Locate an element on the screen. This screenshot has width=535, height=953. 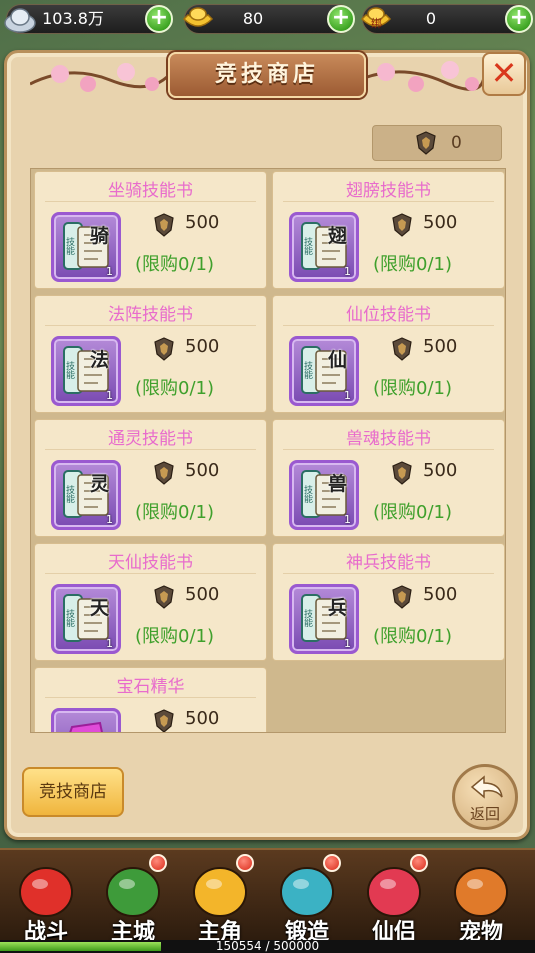
gem-essence-icon is located at coordinates (86, 720).